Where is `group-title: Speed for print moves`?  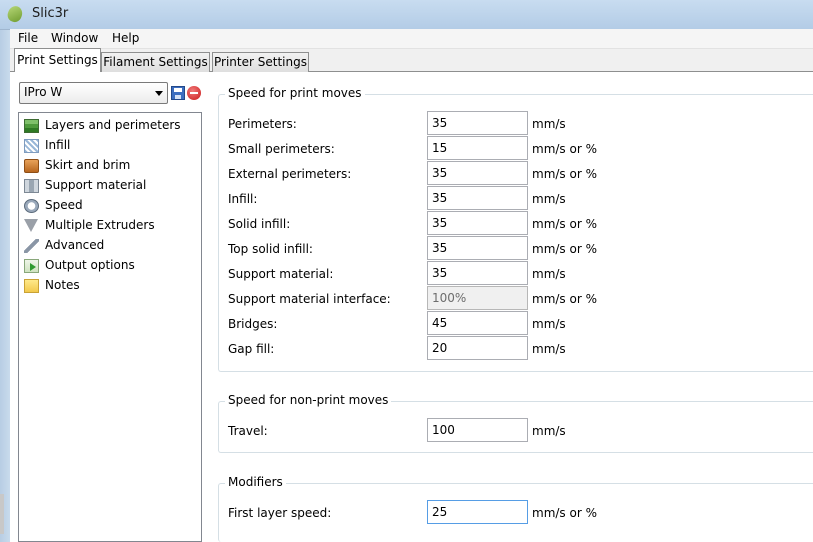 group-title: Speed for print moves is located at coordinates (295, 93).